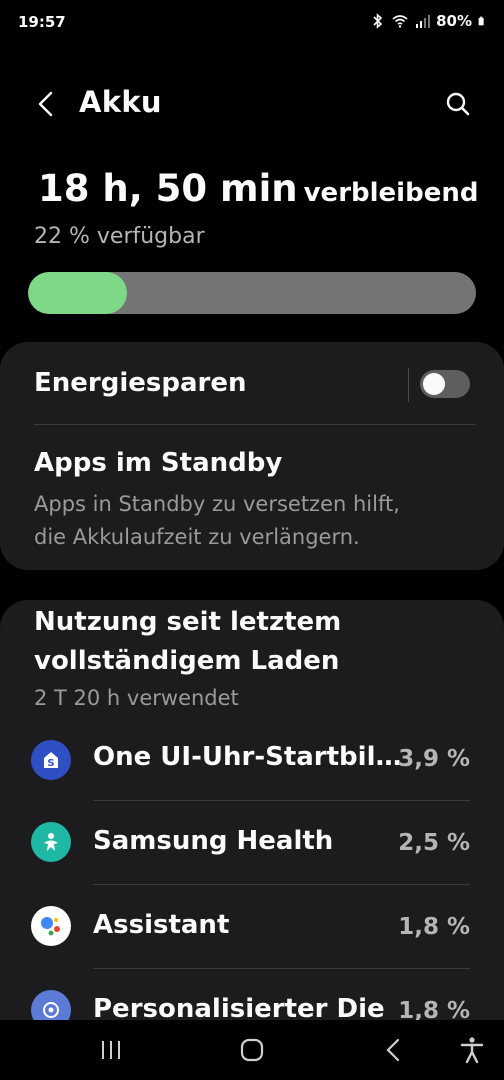 The image size is (504, 1080). Describe the element at coordinates (481, 21) in the screenshot. I see `battery-icon` at that location.